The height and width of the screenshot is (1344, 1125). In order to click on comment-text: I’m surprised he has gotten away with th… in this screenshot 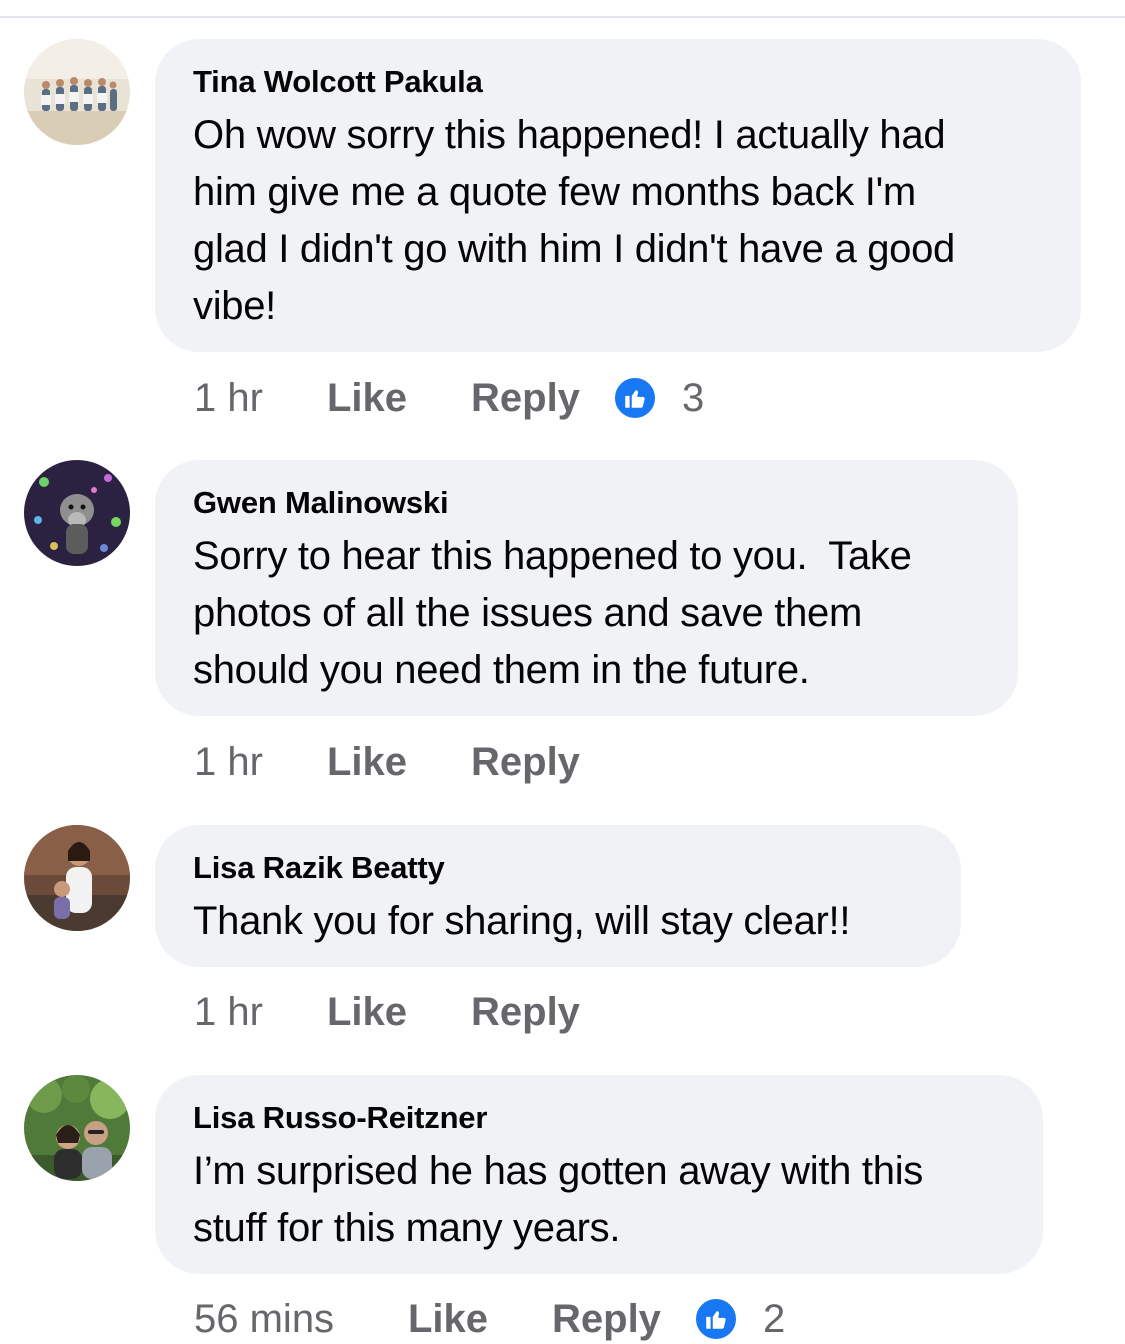, I will do `click(558, 1199)`.